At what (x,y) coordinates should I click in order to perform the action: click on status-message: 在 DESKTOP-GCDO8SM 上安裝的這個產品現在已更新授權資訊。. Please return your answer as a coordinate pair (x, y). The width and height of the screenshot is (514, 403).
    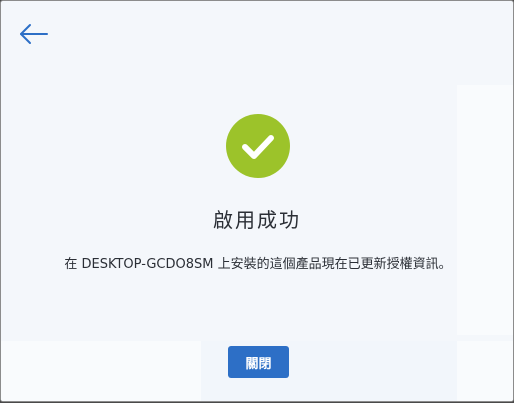
    Looking at the image, I should click on (258, 264).